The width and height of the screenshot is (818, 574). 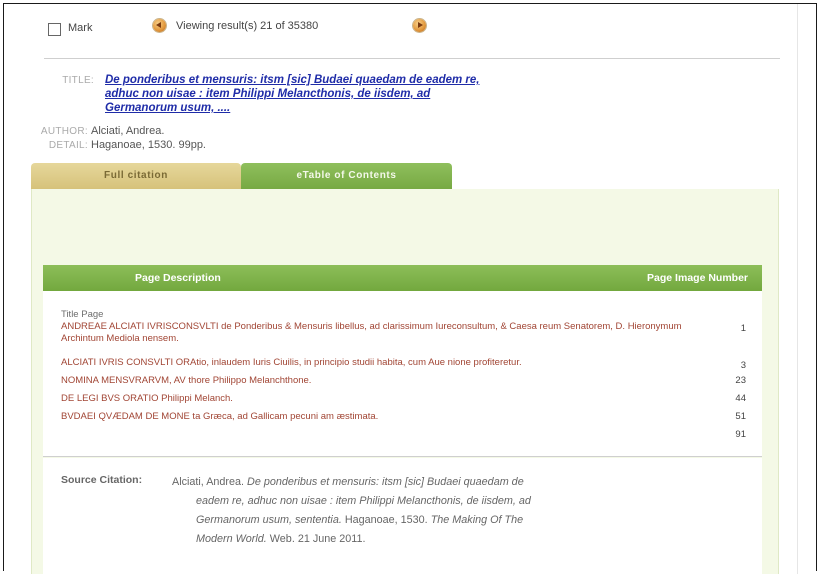 I want to click on viewing-result-text: Viewing result(s) 21 of 35380, so click(x=247, y=26).